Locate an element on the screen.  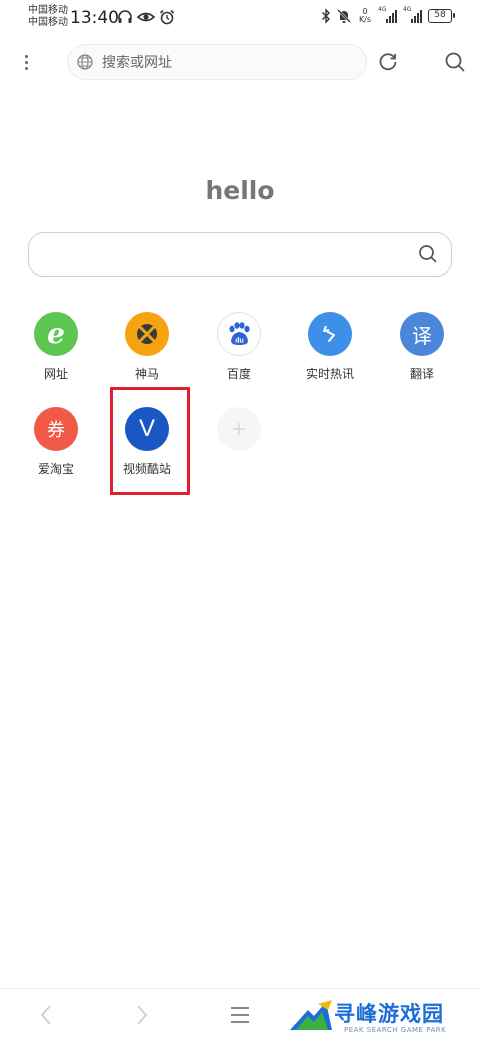
shortcut-label: 翻译 is located at coordinates (421, 374).